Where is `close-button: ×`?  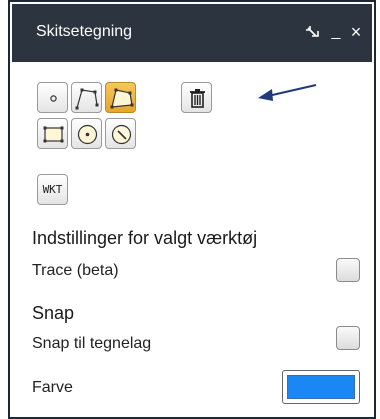
close-button: × is located at coordinates (356, 32).